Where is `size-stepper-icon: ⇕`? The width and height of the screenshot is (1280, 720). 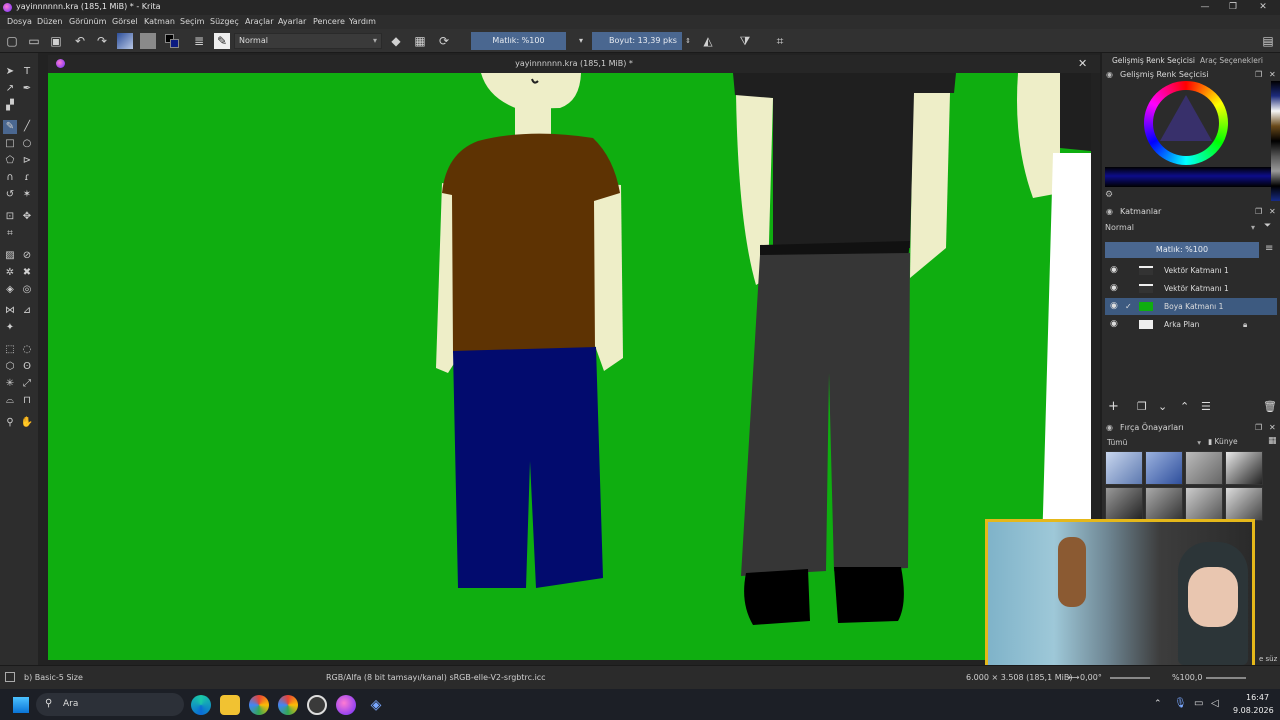
size-stepper-icon: ⇕ is located at coordinates (688, 41).